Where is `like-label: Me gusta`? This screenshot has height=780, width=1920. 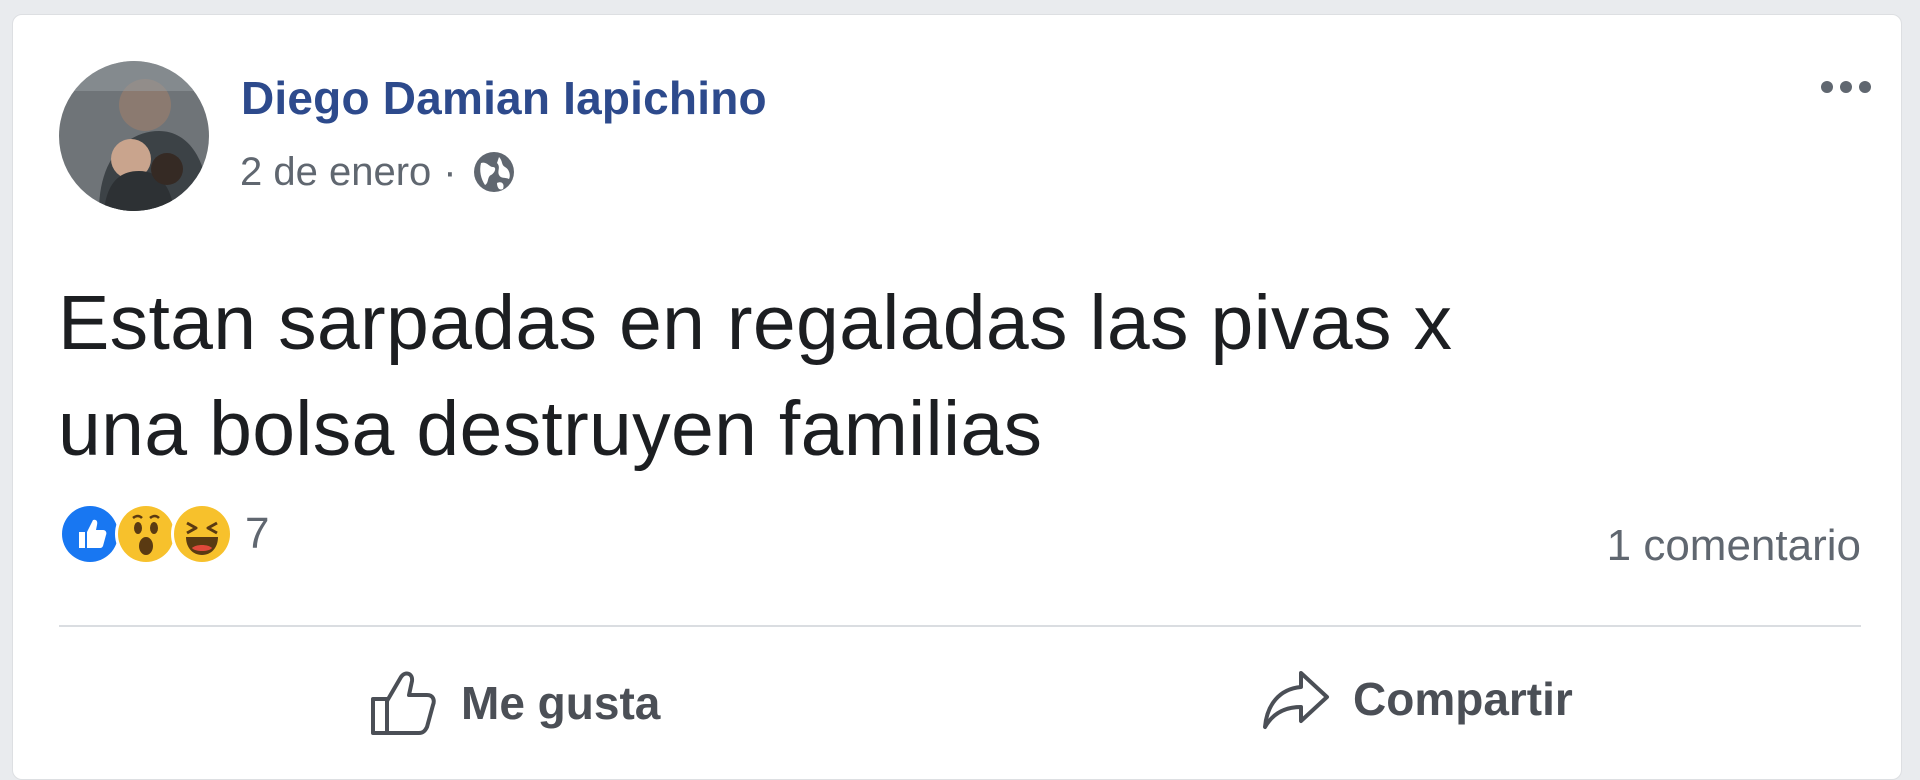
like-label: Me gusta is located at coordinates (561, 703).